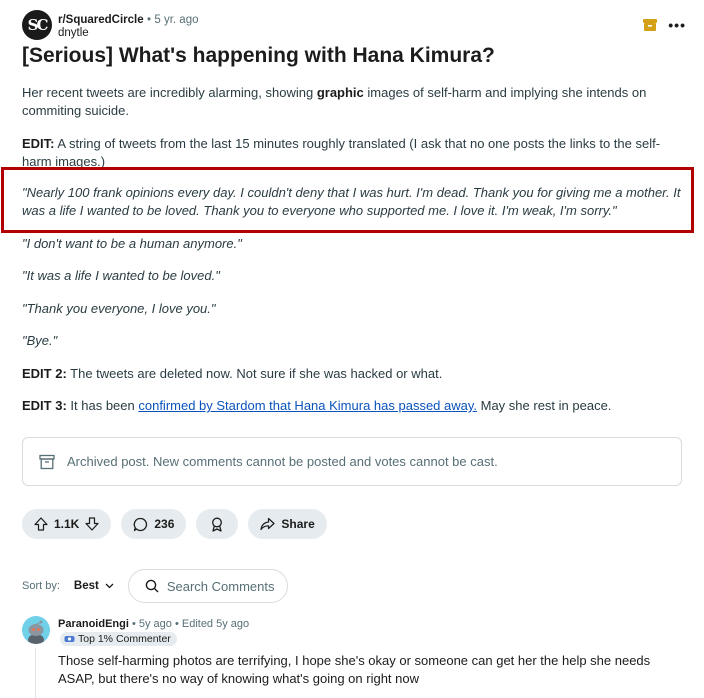 The height and width of the screenshot is (698, 704). I want to click on vote-control: 1.1K, so click(67, 524).